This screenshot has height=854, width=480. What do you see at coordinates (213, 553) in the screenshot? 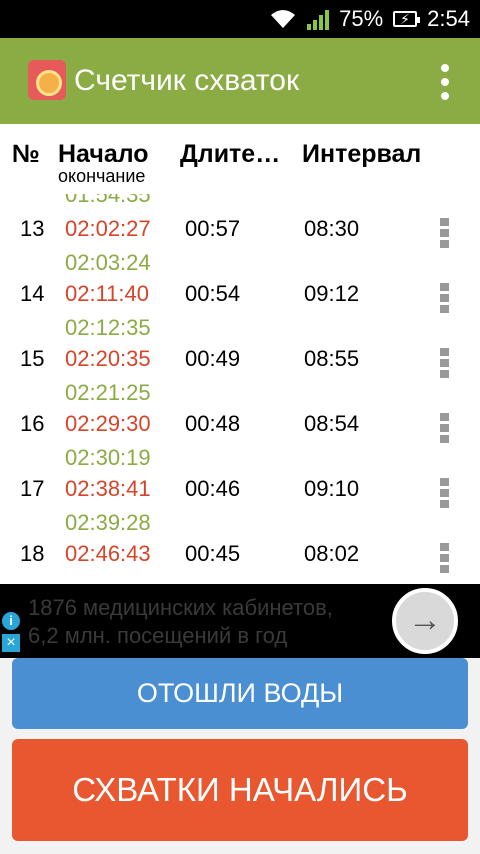
I see `duration: 00:45` at bounding box center [213, 553].